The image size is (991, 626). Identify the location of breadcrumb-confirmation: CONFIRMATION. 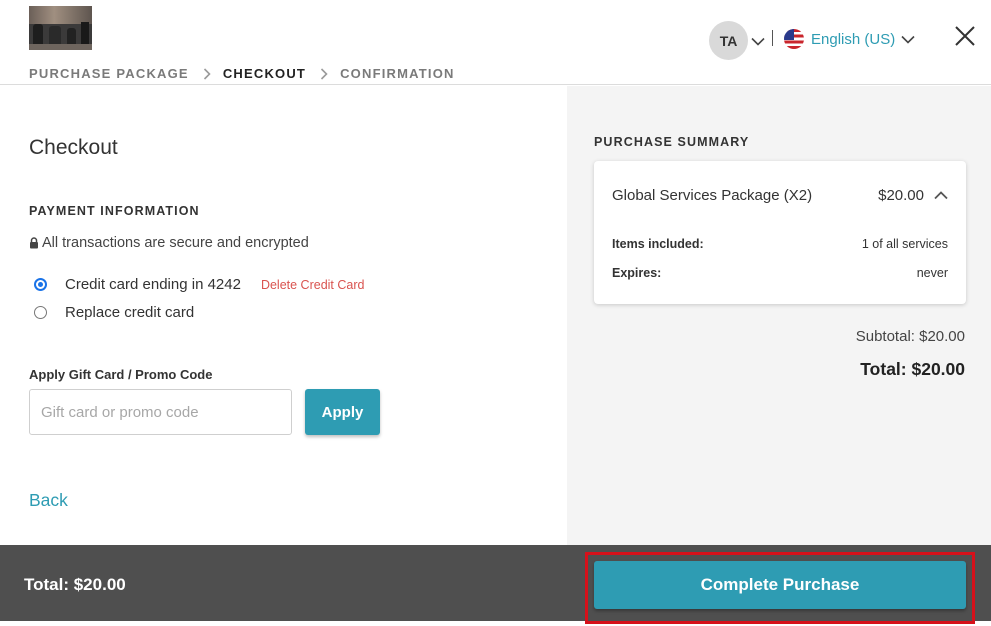
(397, 73).